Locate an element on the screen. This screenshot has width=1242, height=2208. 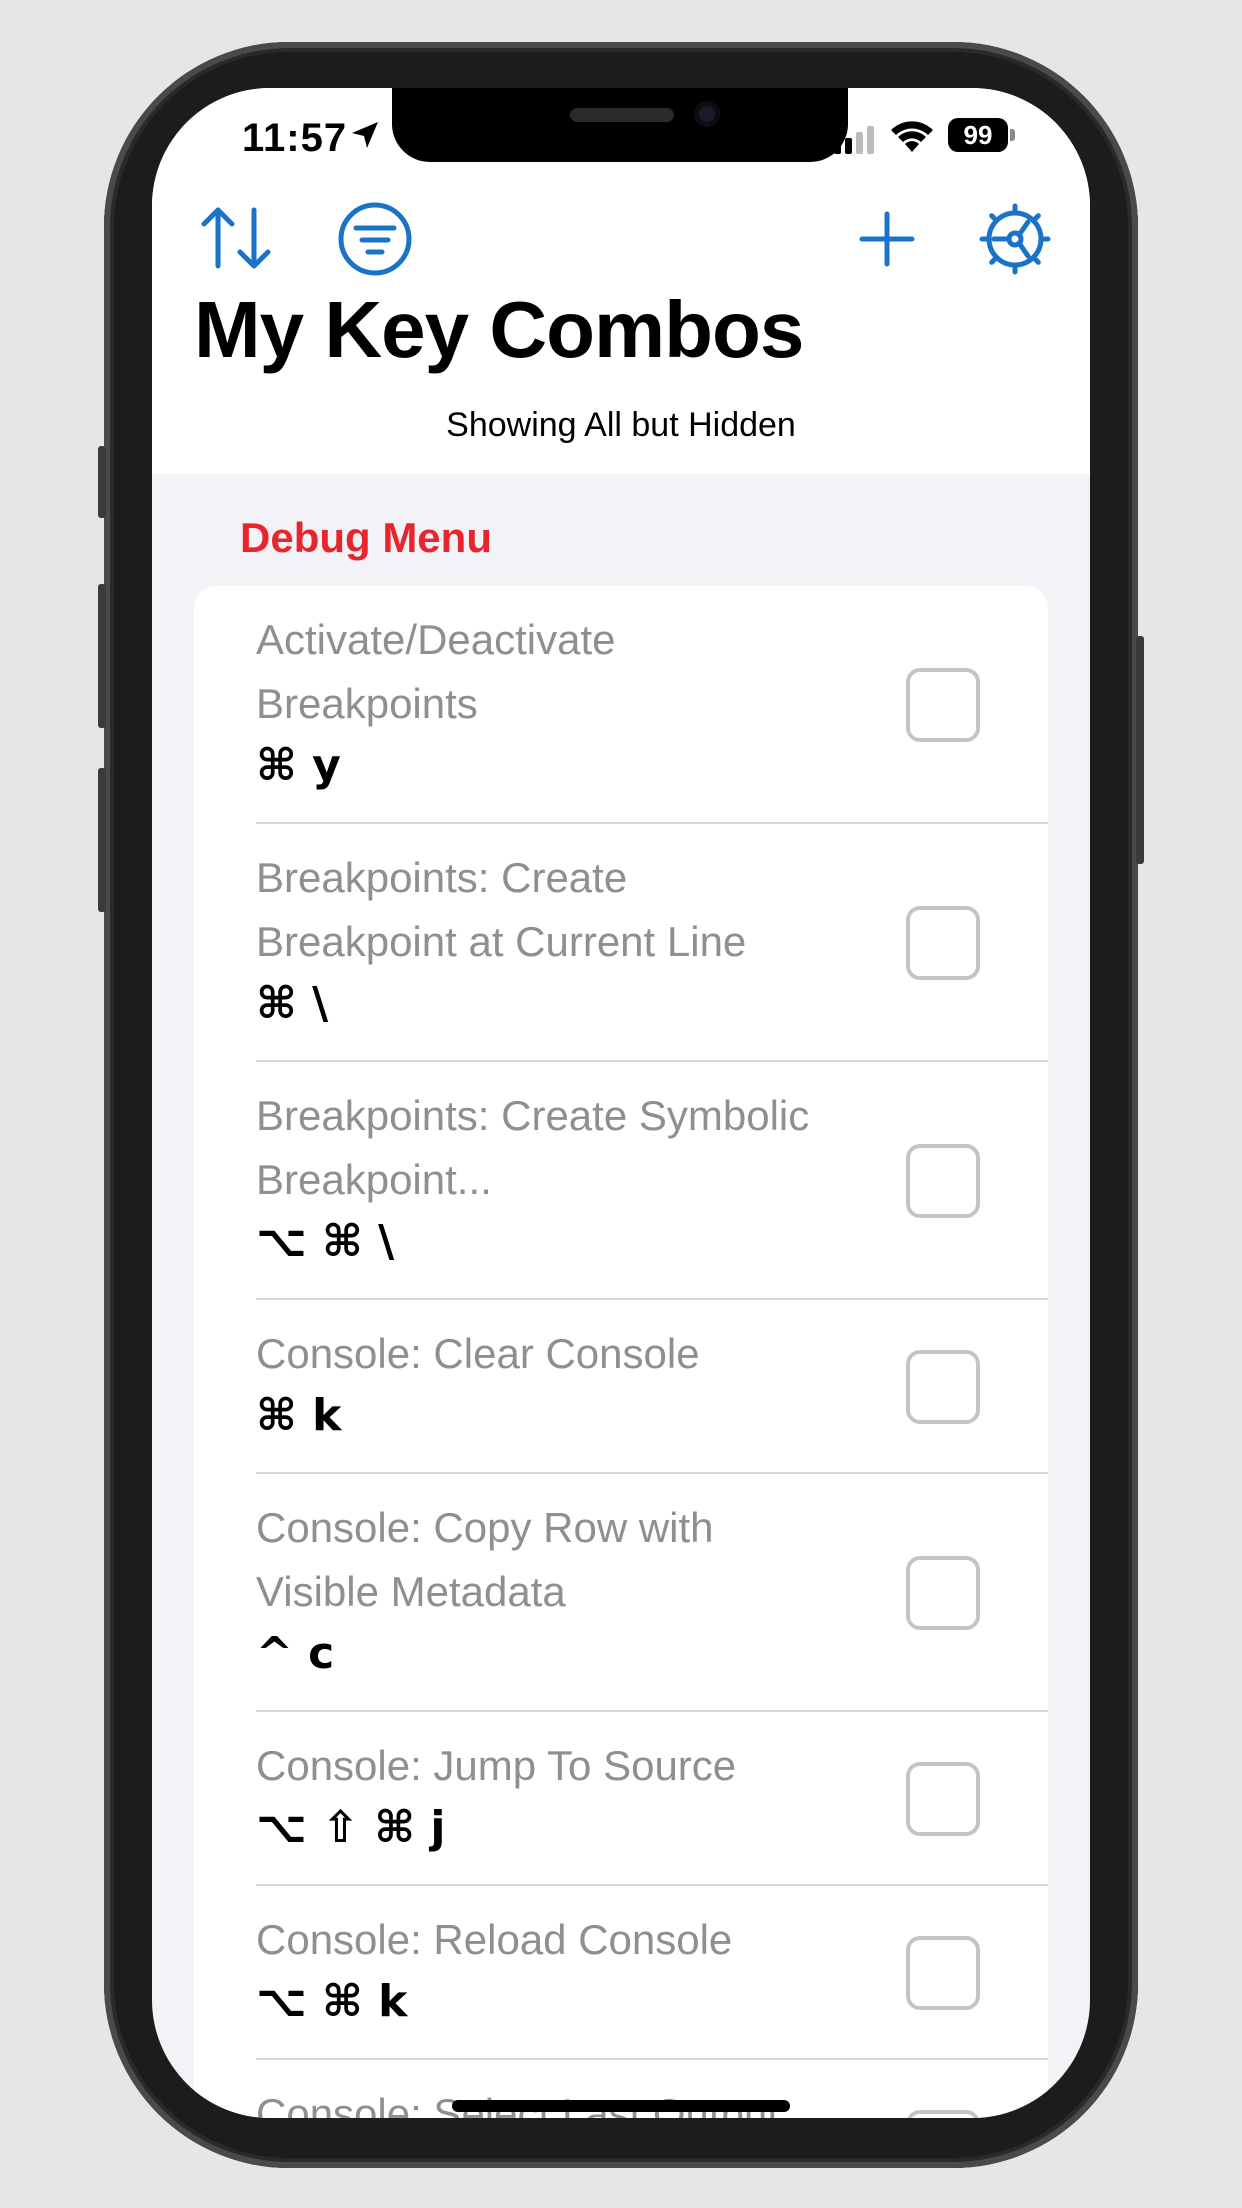
list-item: Activate/Deactivate Breakpoints ⌘ y is located at coordinates (621, 705).